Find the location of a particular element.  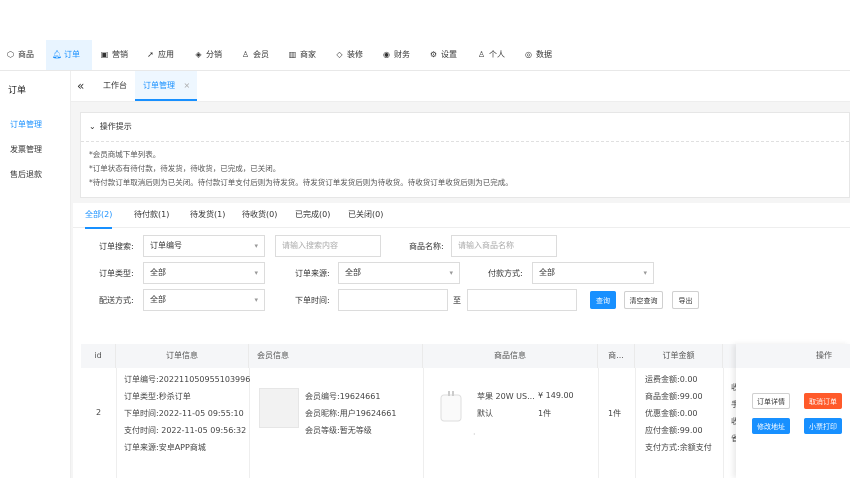

status-tab-completed: 已完成(0) is located at coordinates (312, 215).